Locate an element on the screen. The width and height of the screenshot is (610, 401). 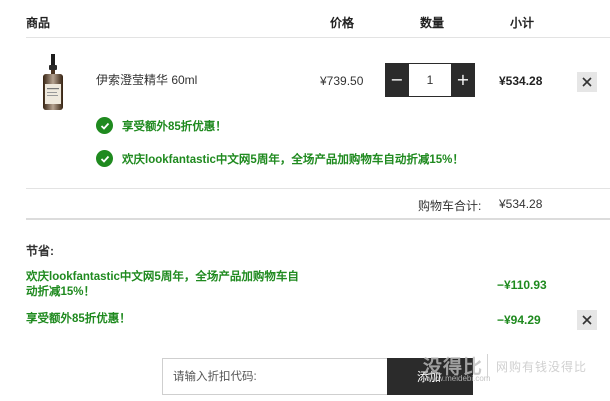
savings-title: 节省: is located at coordinates (40, 251).